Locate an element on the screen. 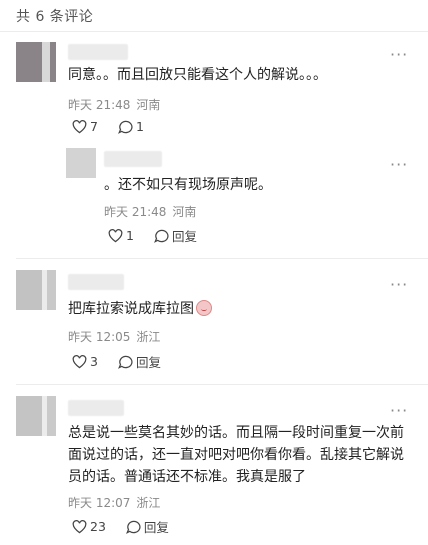 The image size is (428, 545). comment-actions: 3 回复 is located at coordinates (126, 361).